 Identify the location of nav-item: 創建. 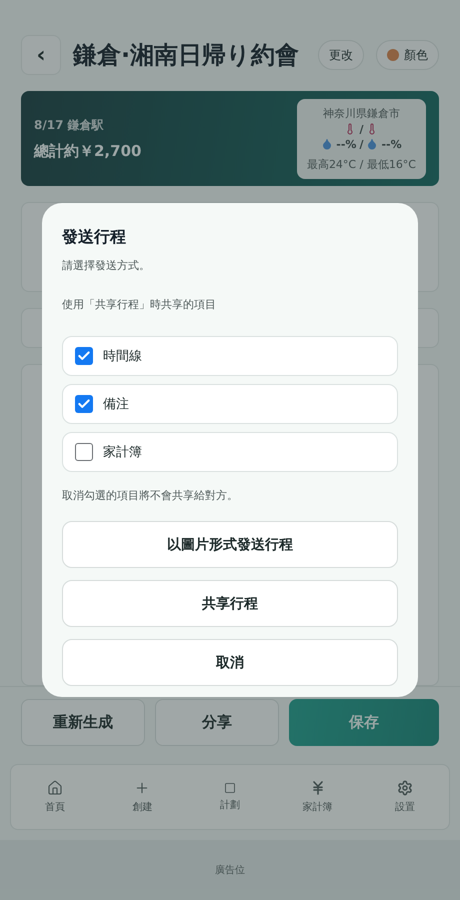
(142, 797).